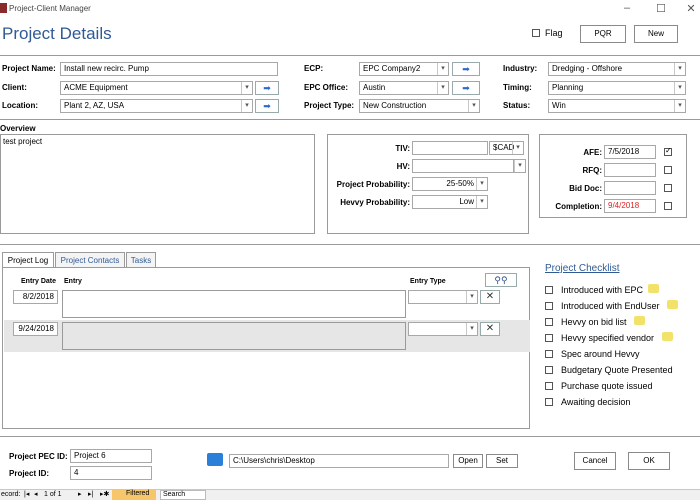  I want to click on probability-select: 25-50% ▾, so click(450, 184).